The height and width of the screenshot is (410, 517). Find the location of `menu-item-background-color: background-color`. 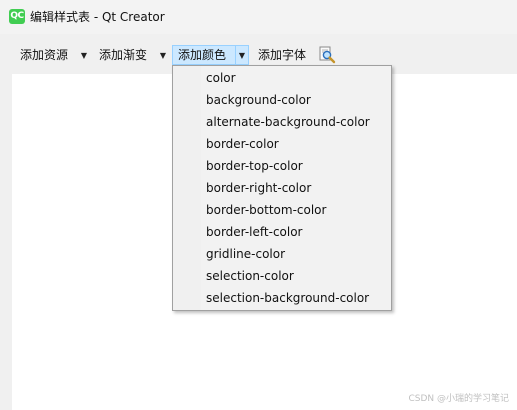

menu-item-background-color: background-color is located at coordinates (282, 100).